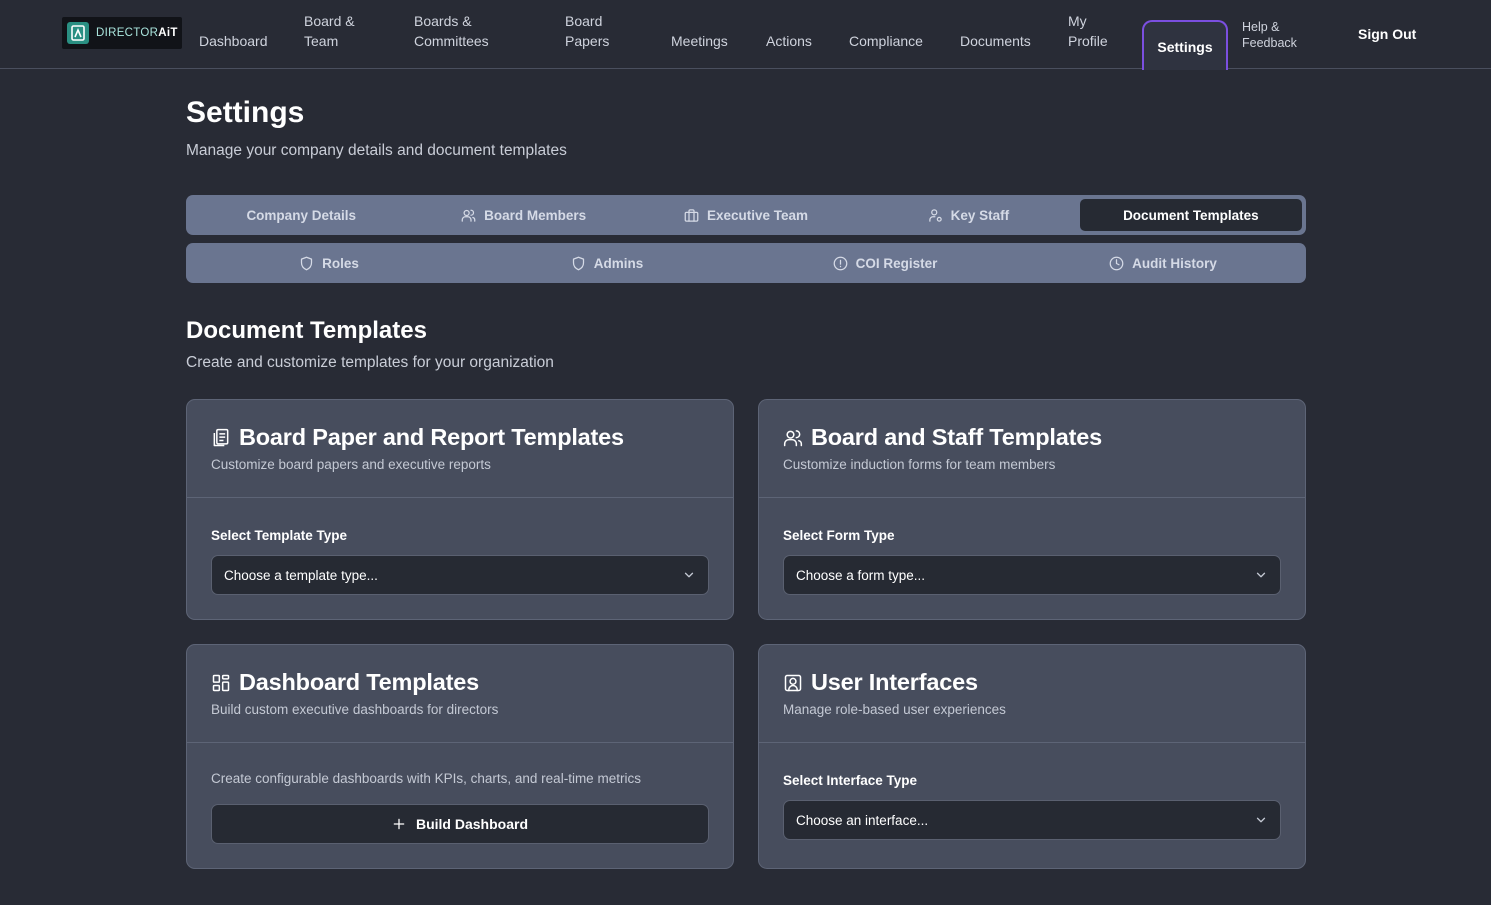 This screenshot has height=905, width=1491. I want to click on tab-roles: Roles, so click(329, 263).